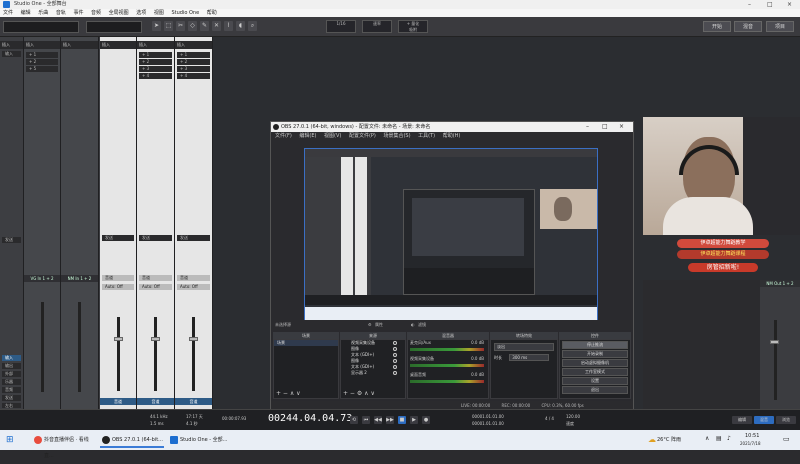  What do you see at coordinates (786, 420) in the screenshot?
I see `browse-button: 浏览` at bounding box center [786, 420].